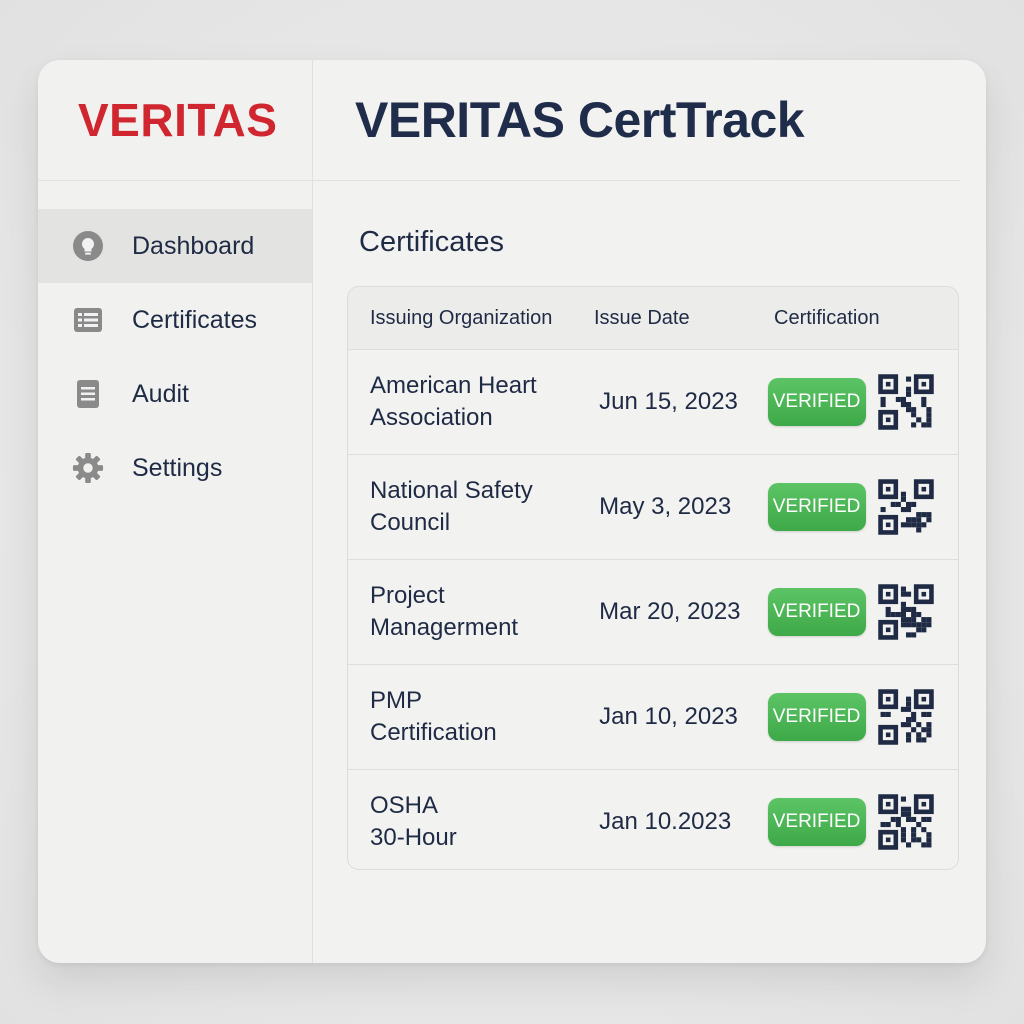 This screenshot has height=1024, width=1024. Describe the element at coordinates (451, 506) in the screenshot. I see `org-cell: National Safety Council` at that location.